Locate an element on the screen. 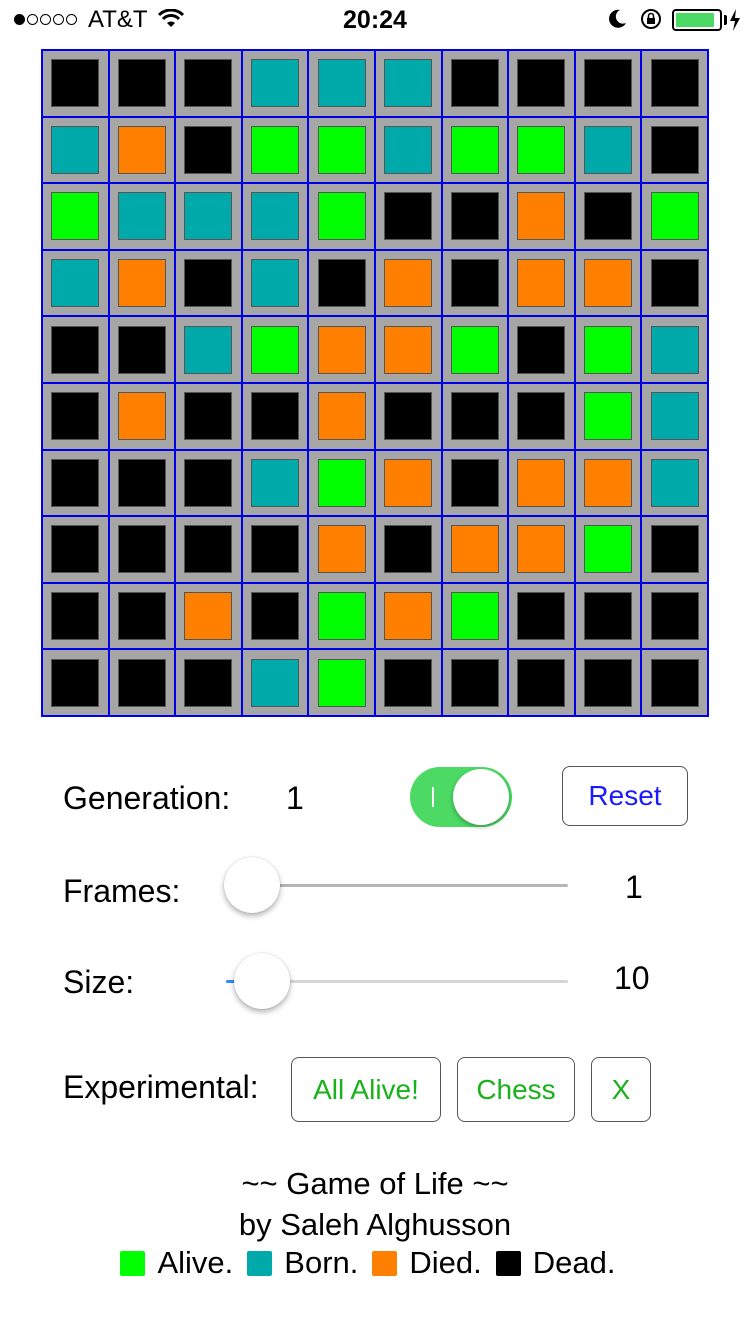 This screenshot has height=1334, width=750. reset-button: Reset is located at coordinates (625, 796).